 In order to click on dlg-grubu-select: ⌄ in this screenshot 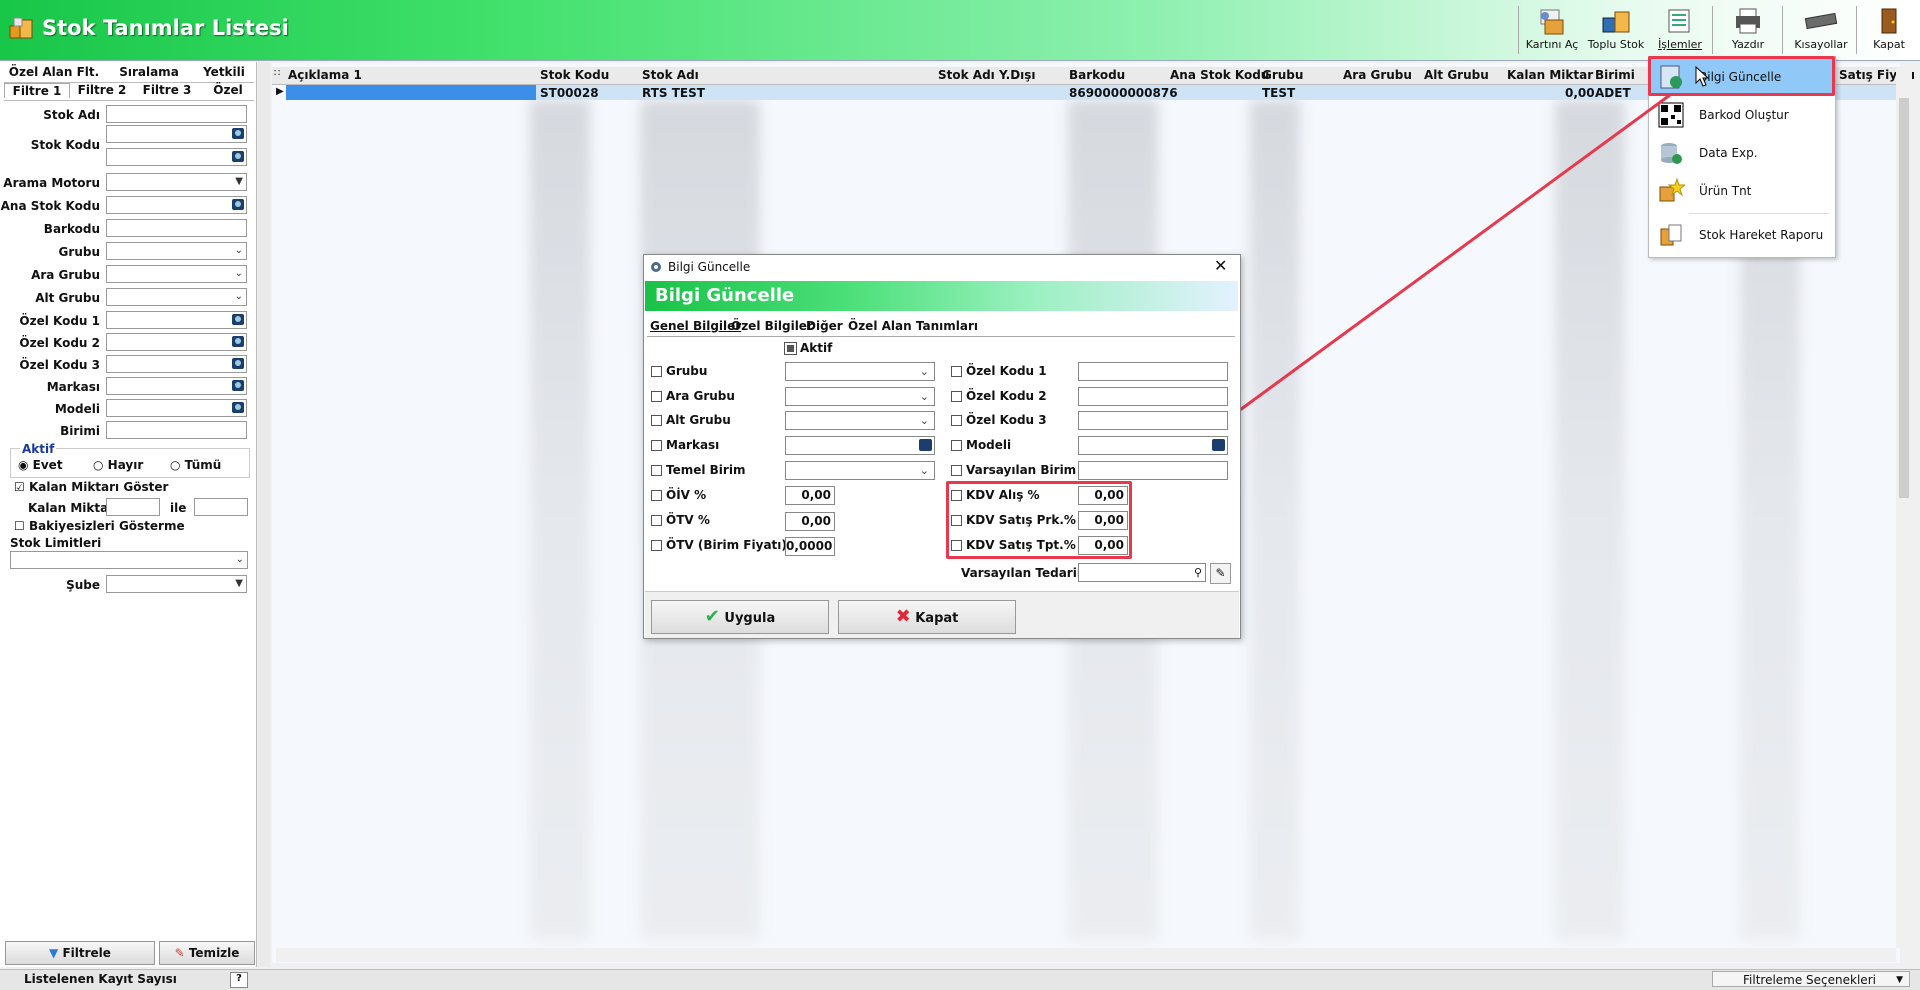, I will do `click(860, 371)`.